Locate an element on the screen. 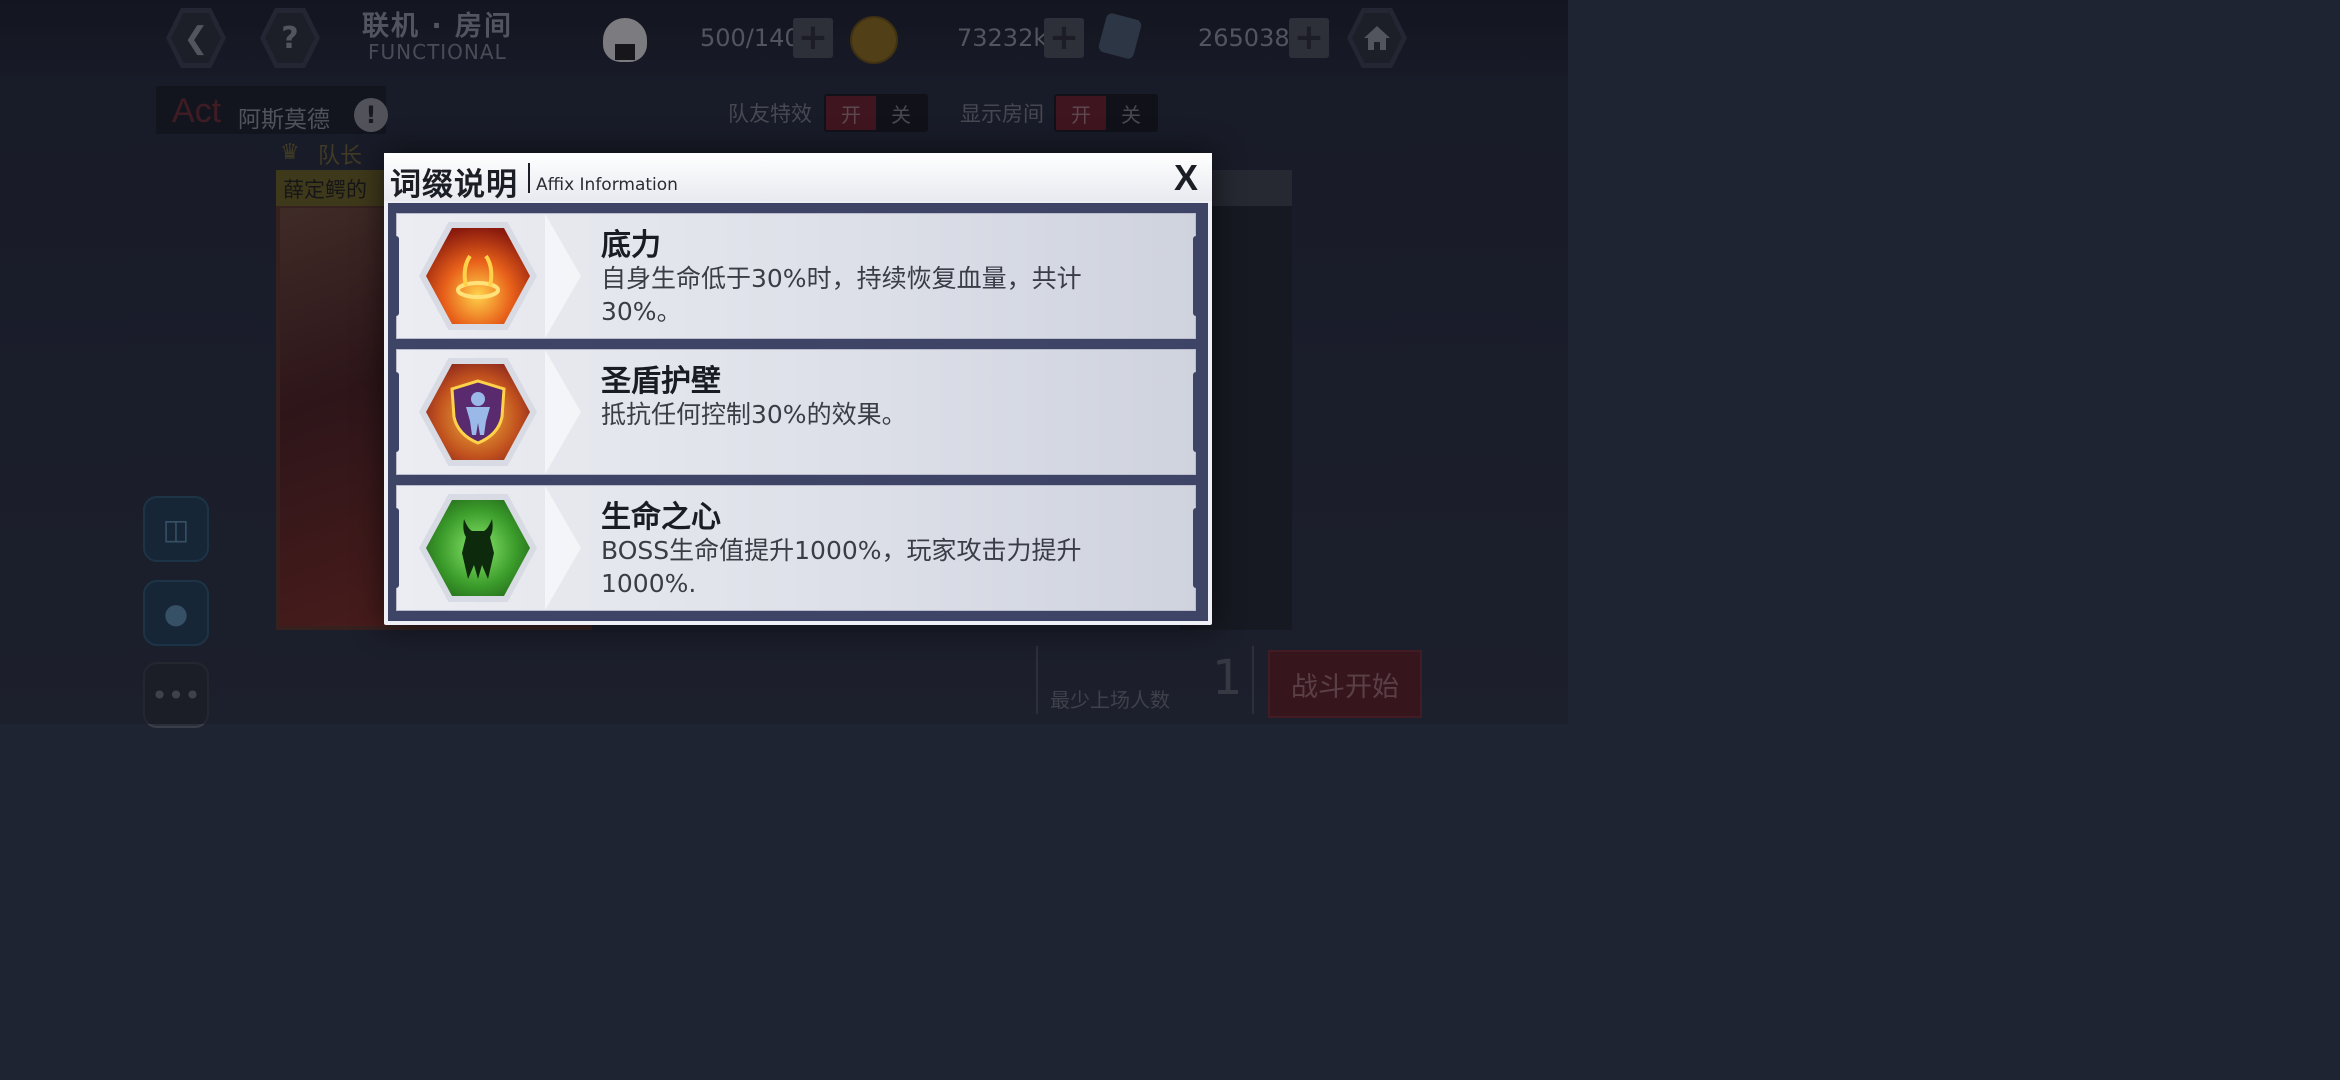 Image resolution: width=2340 pixels, height=1080 pixels. affix-name: 底力 is located at coordinates (631, 245).